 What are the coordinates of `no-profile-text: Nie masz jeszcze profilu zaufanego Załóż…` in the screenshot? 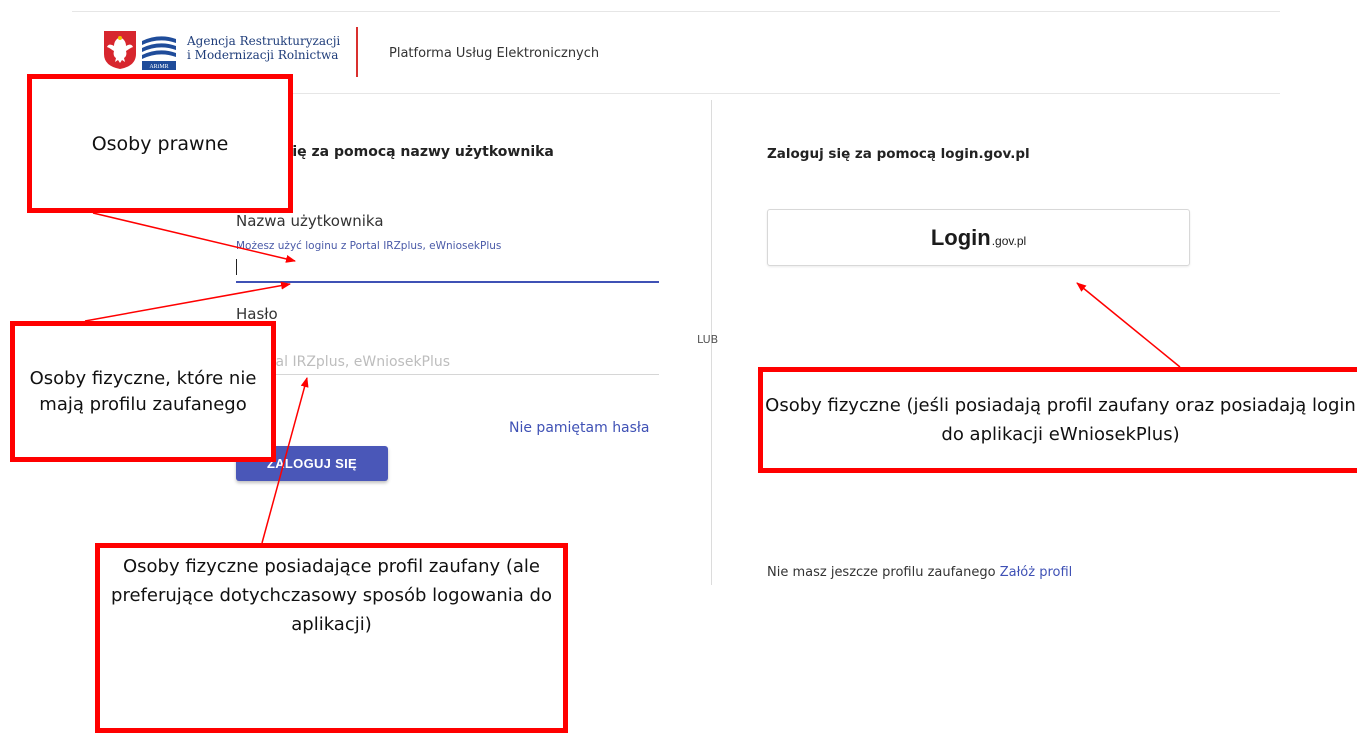 It's located at (919, 572).